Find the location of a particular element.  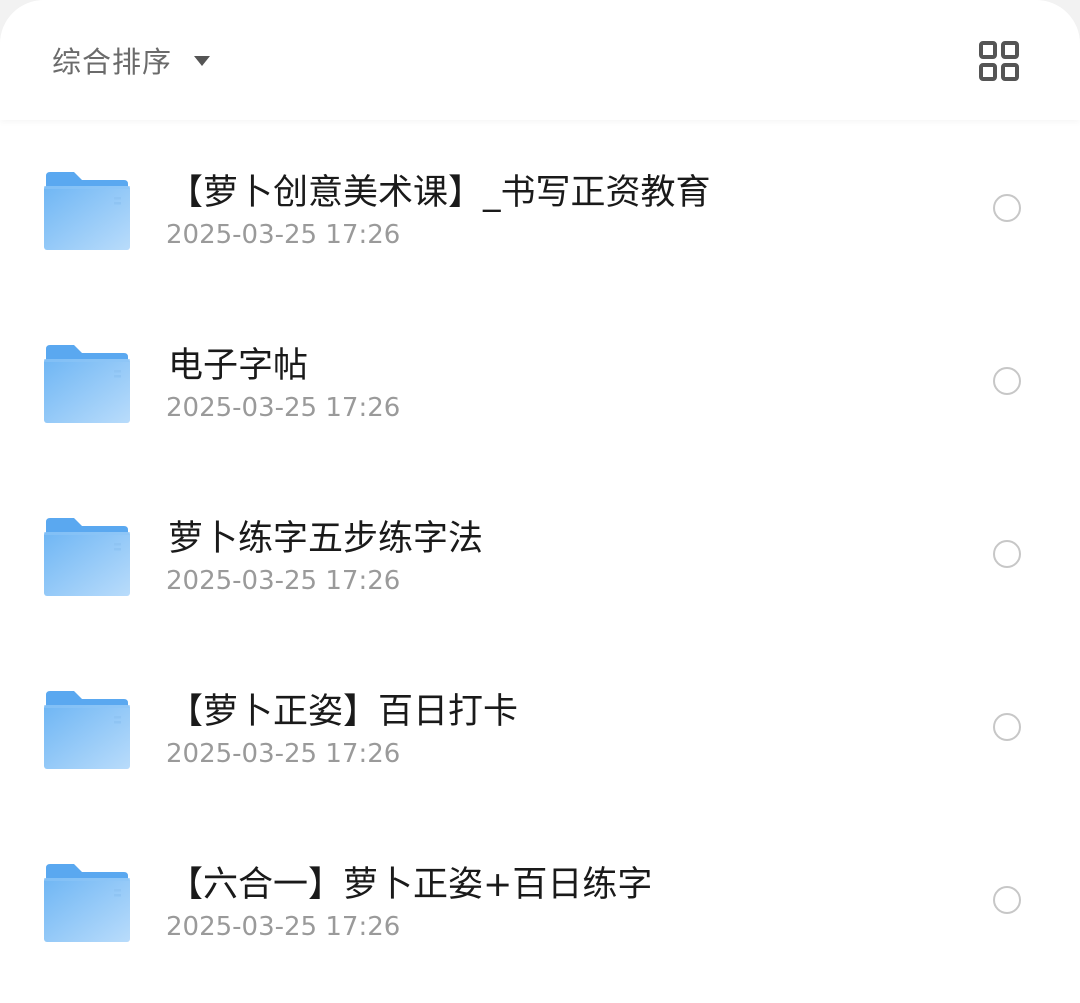

toolbar: 综合排序 is located at coordinates (540, 60).